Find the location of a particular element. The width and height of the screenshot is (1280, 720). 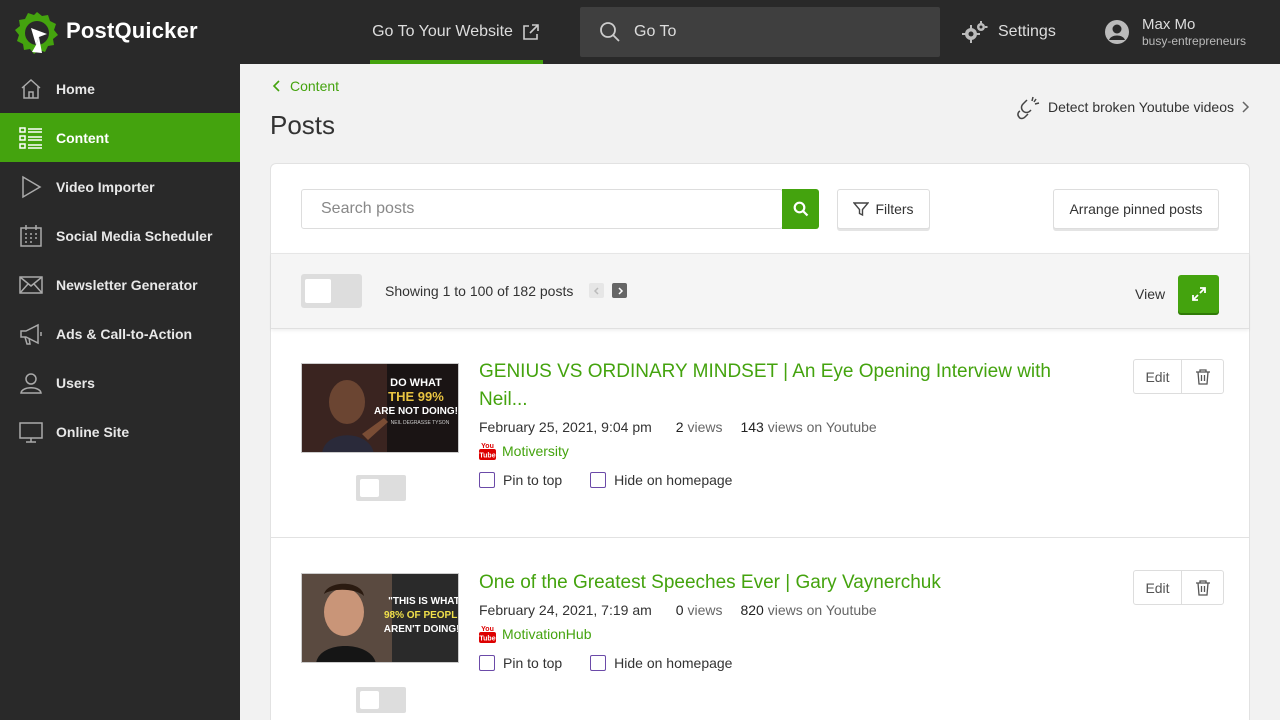

sidebar-item-label: Users is located at coordinates (75, 382).